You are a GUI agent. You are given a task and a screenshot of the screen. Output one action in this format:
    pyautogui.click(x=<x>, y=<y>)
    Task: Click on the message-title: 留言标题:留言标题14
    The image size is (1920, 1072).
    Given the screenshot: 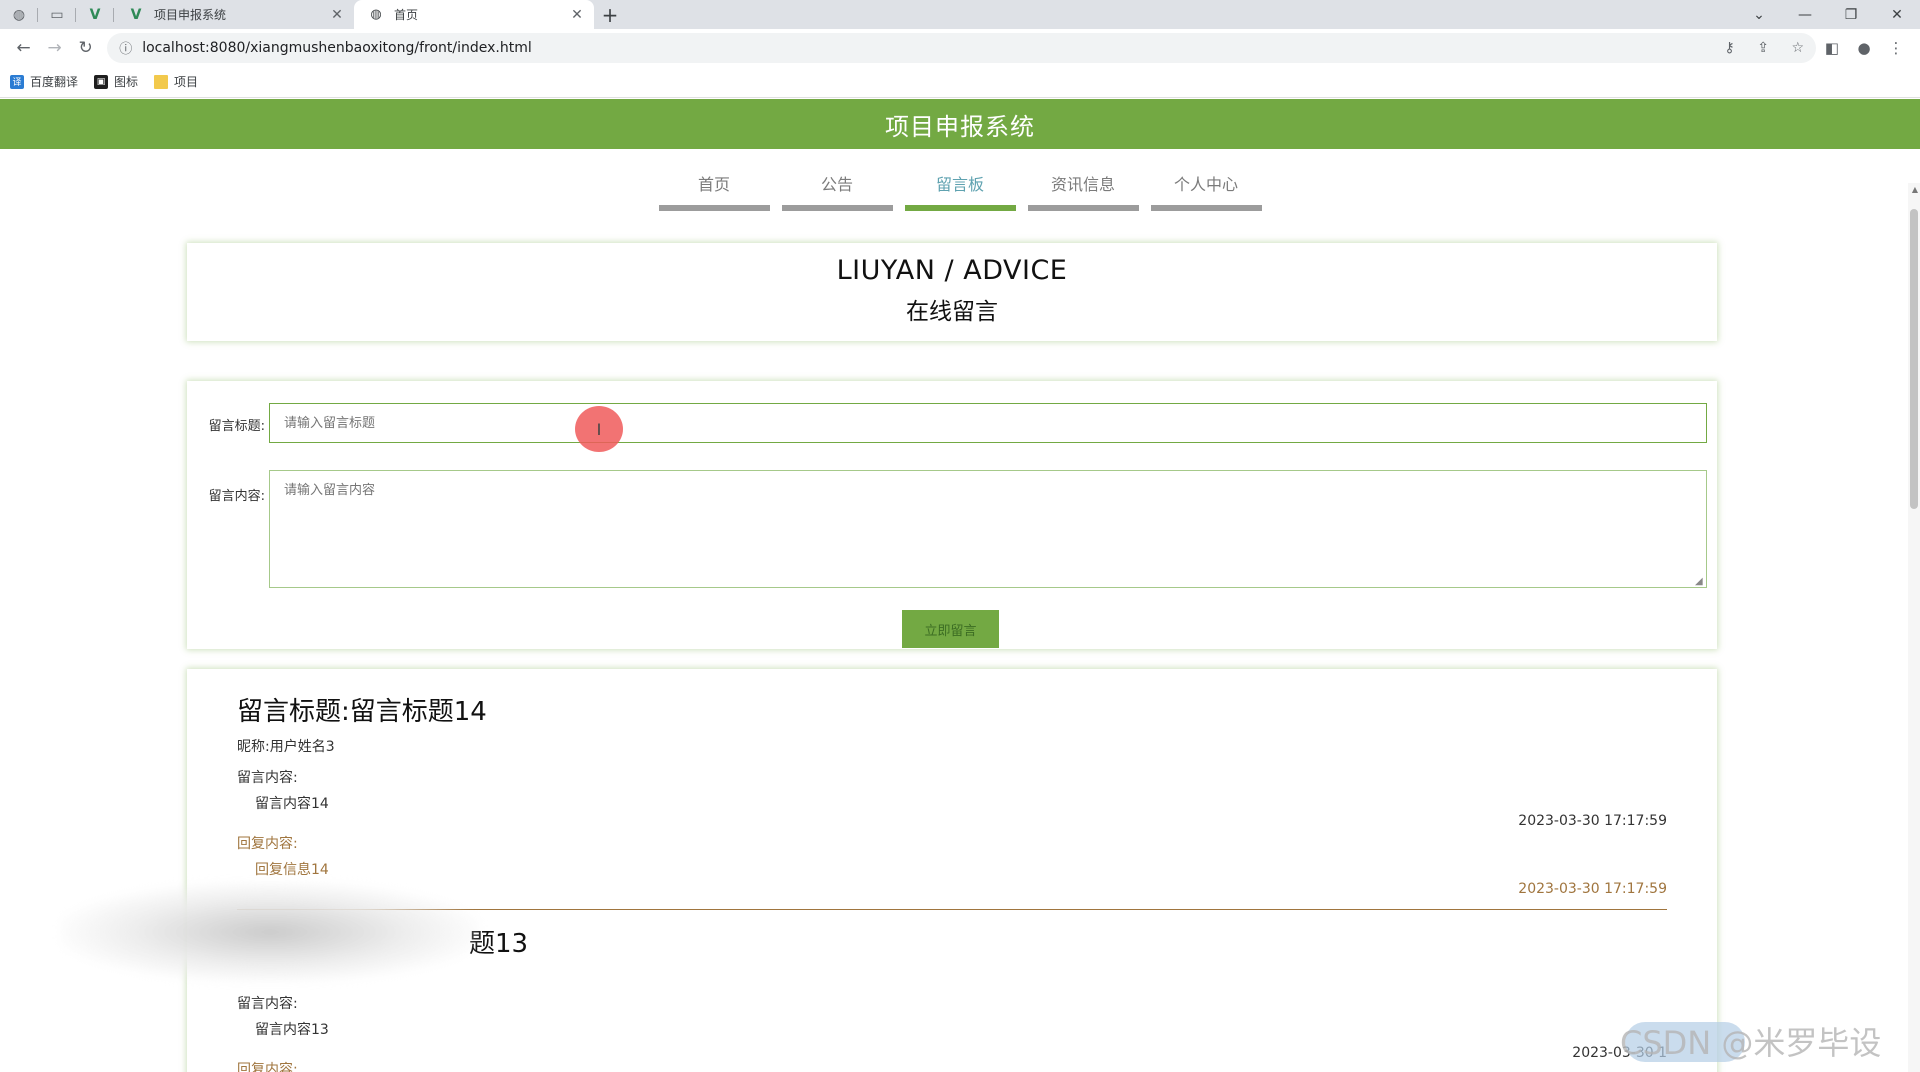 What is the action you would take?
    pyautogui.click(x=362, y=712)
    